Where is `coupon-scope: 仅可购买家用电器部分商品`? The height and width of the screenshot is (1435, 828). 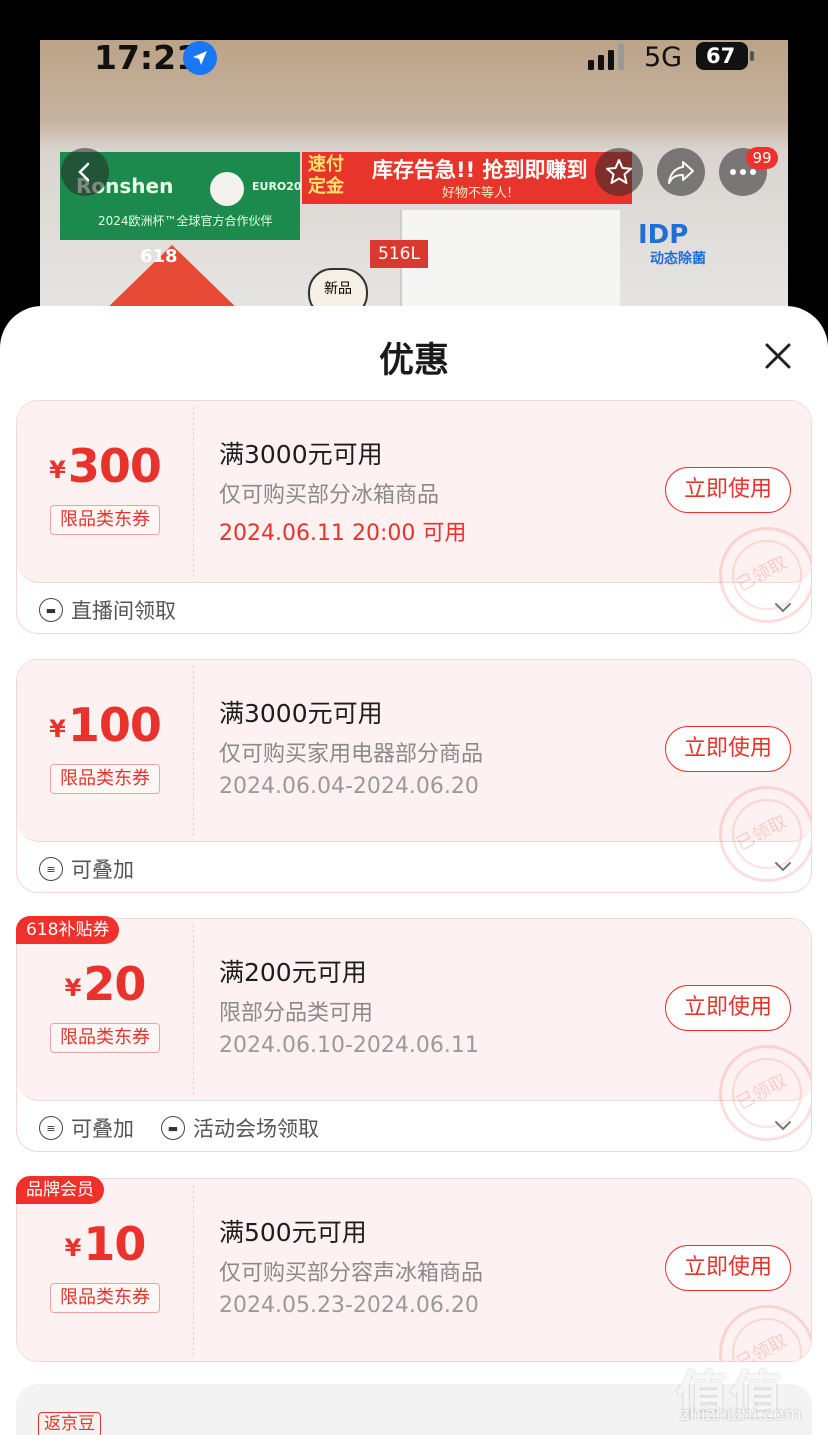 coupon-scope: 仅可购买家用电器部分商品 is located at coordinates (351, 754).